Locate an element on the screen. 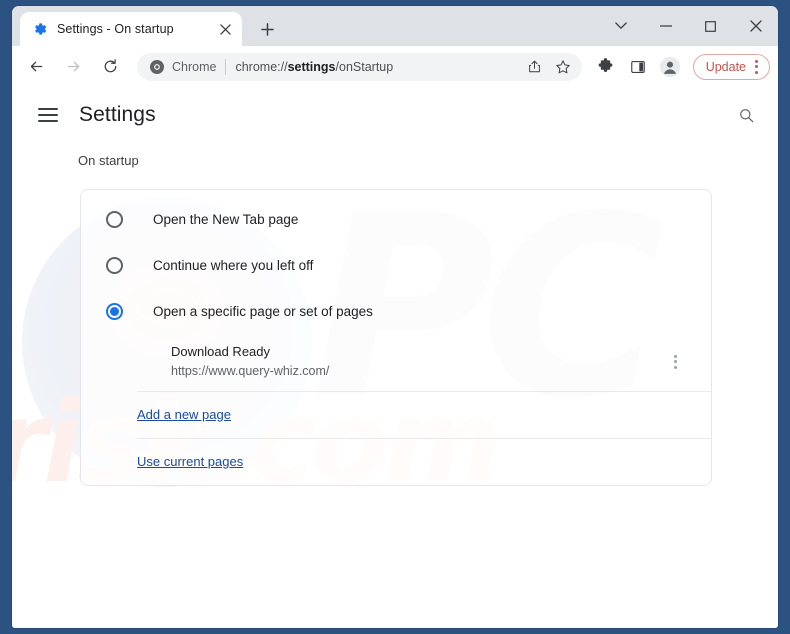 The image size is (790, 634). share-icon is located at coordinates (535, 66).